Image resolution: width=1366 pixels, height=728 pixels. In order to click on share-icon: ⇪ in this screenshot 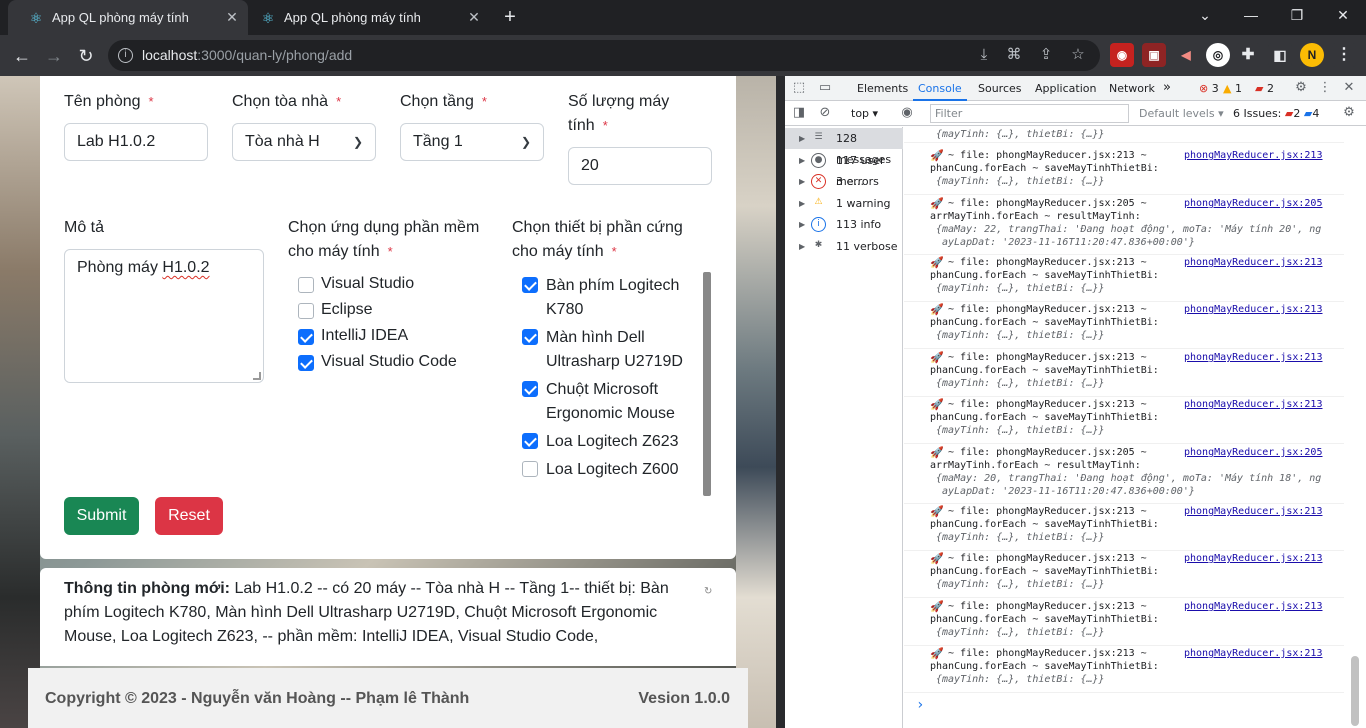, I will do `click(1046, 55)`.